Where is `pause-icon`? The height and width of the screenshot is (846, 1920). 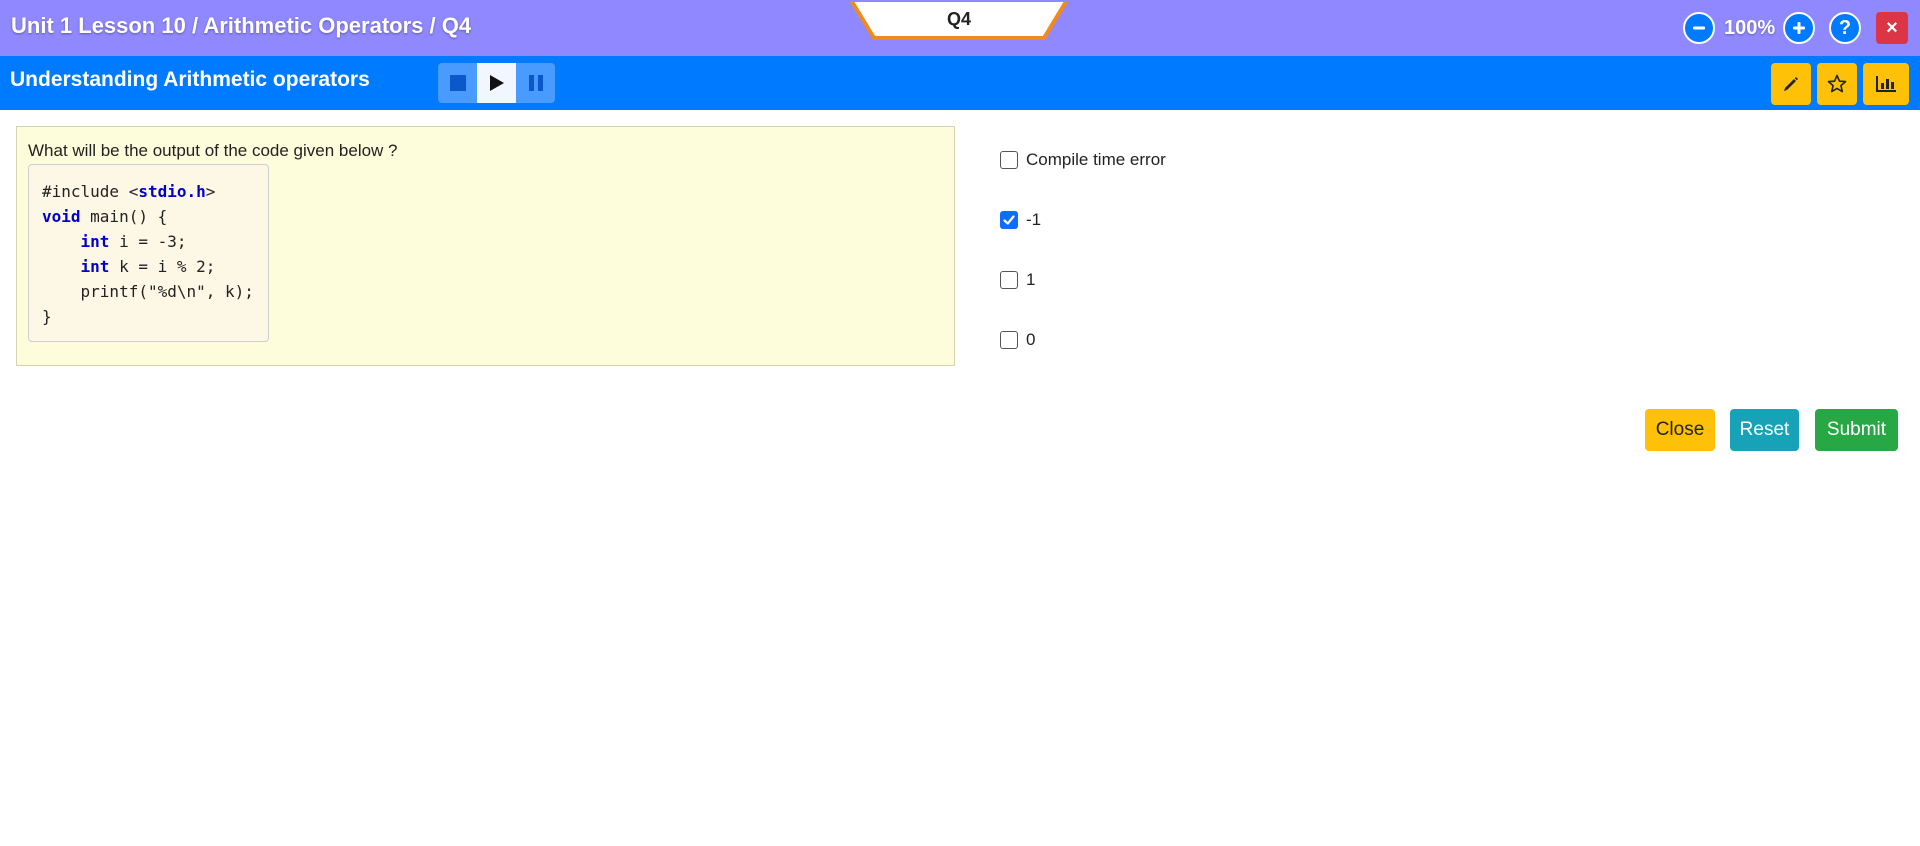
pause-icon is located at coordinates (535, 83).